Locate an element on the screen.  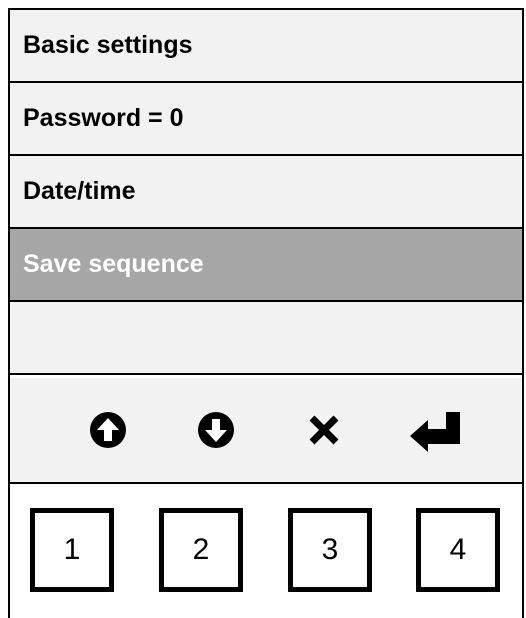
move-up-button is located at coordinates (108, 430).